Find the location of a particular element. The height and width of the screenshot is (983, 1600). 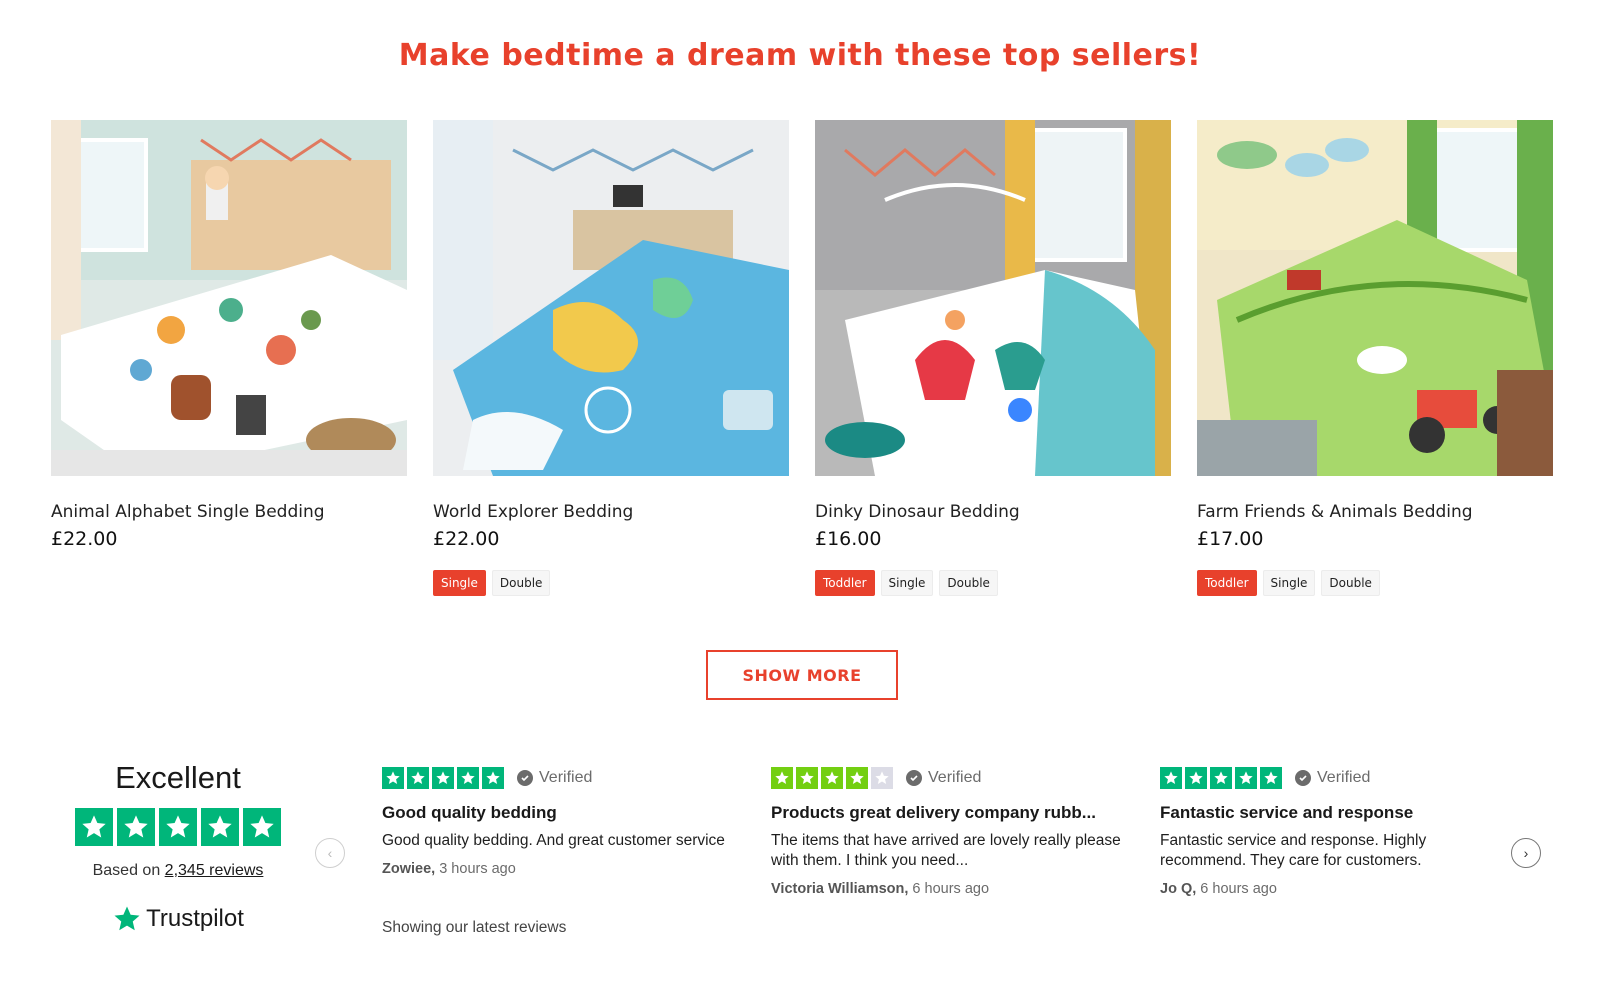

review-meta: Zowiee, 3 hours ago is located at coordinates (557, 869).